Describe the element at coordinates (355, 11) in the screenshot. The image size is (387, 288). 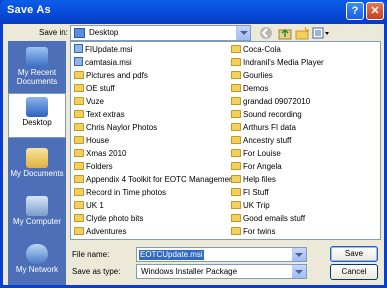
I see `help-button: ?` at that location.